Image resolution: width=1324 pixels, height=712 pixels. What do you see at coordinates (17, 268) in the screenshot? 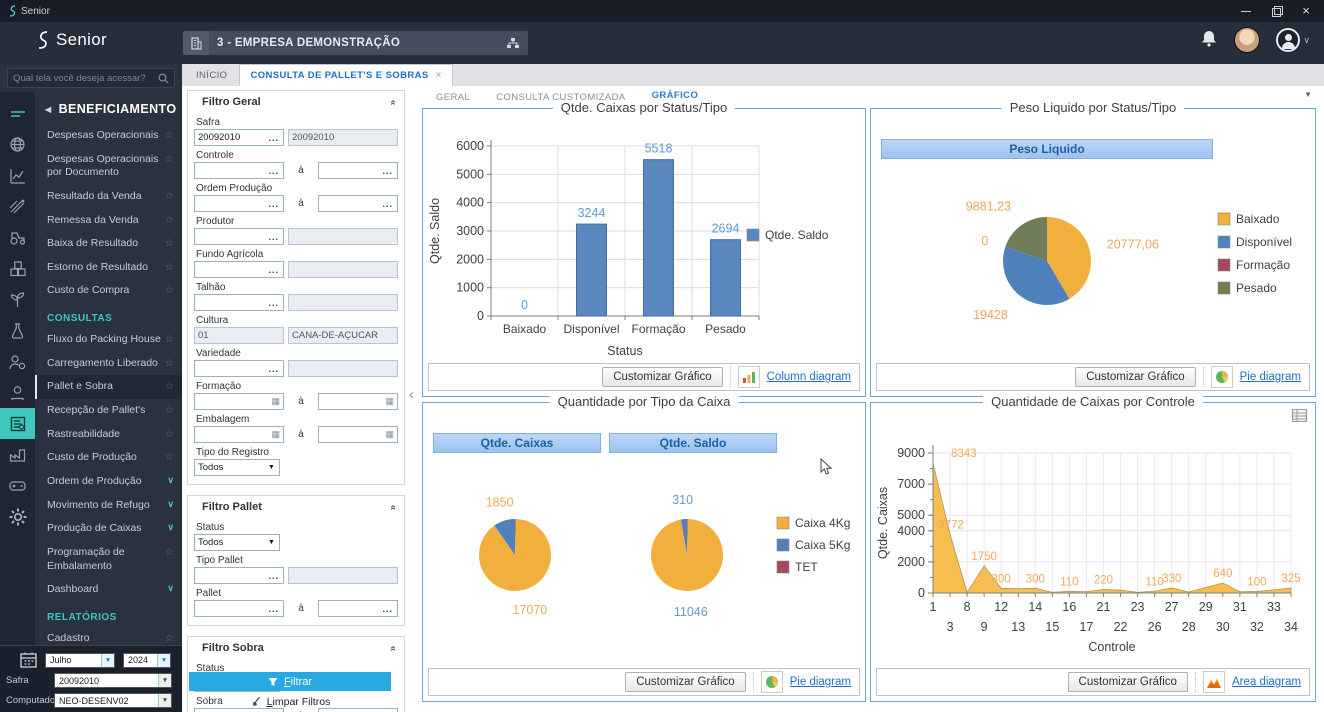
I see `packages-icon` at bounding box center [17, 268].